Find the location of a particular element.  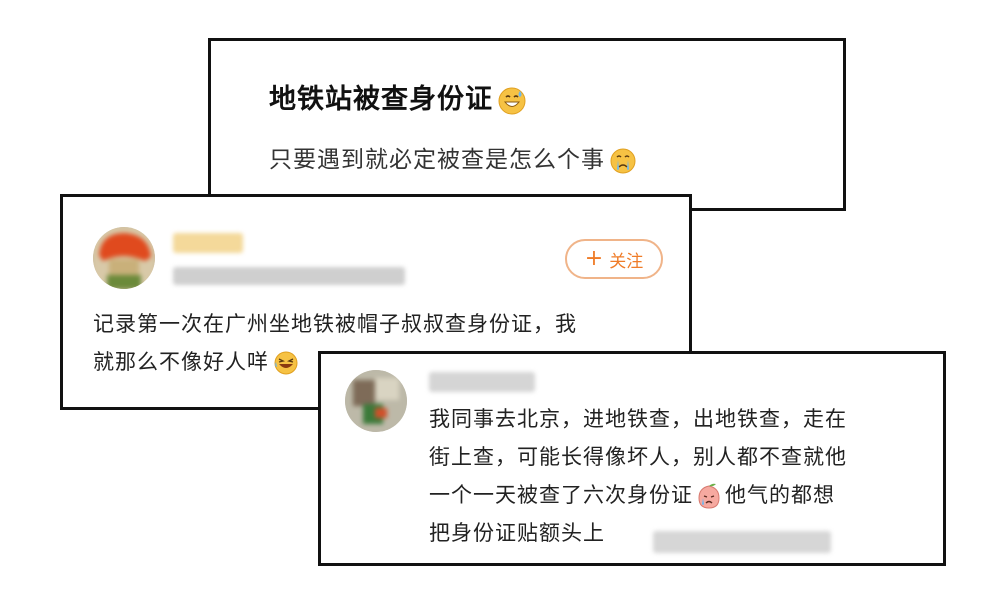

question-subtitle-text: 只要遇到就必定被查是怎么个事 is located at coordinates (437, 160).